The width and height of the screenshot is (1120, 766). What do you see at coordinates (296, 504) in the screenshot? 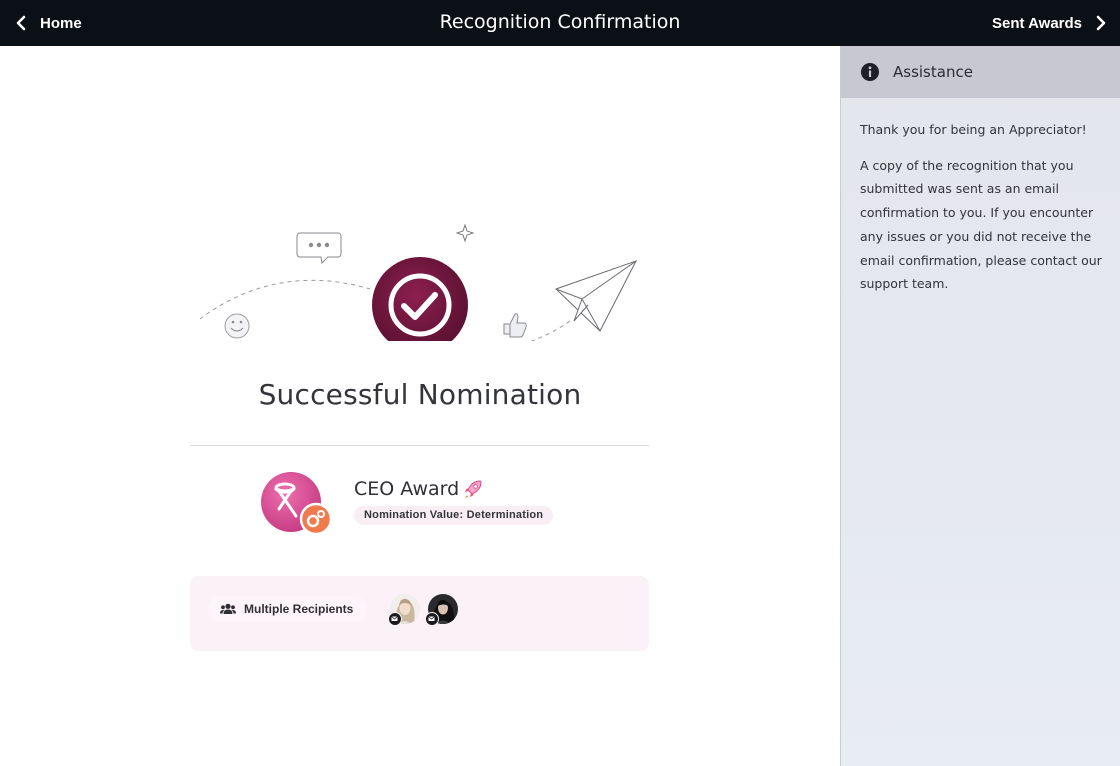
I see `award-badge-icon` at bounding box center [296, 504].